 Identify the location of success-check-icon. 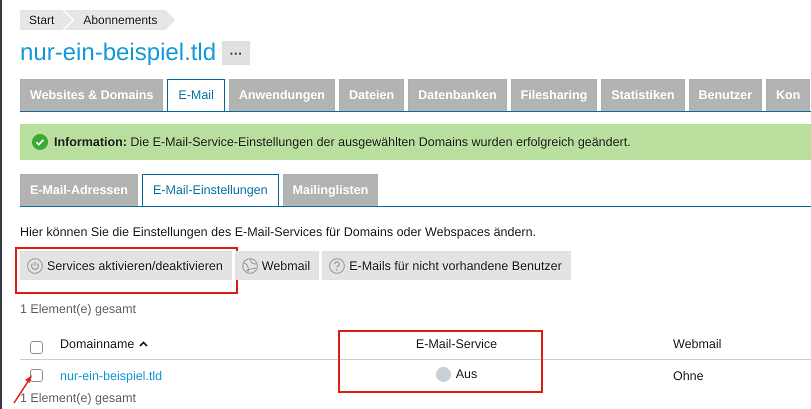
(40, 142).